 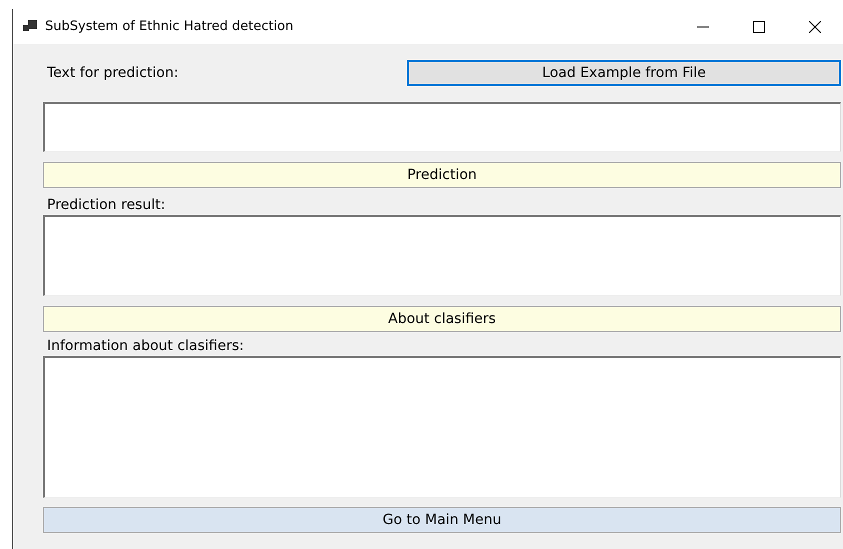 What do you see at coordinates (442, 175) in the screenshot?
I see `prediction-button: Prediction` at bounding box center [442, 175].